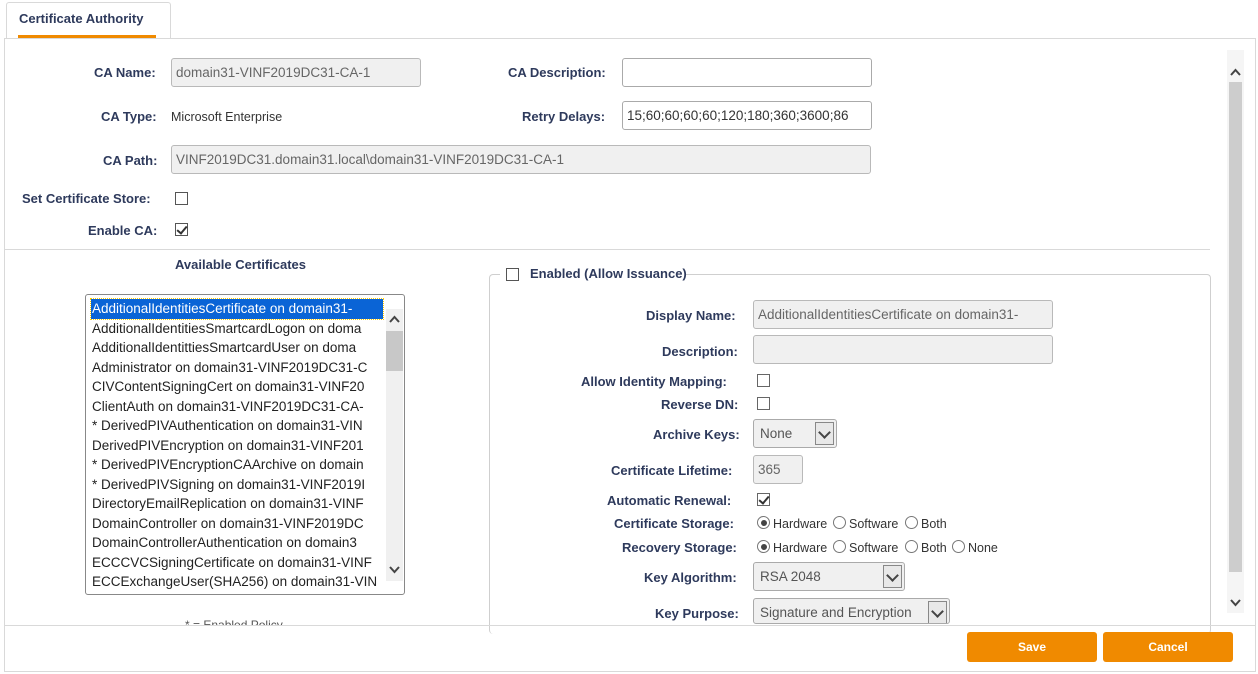 This screenshot has height=674, width=1258. I want to click on enable-ca-checkbox, so click(181, 229).